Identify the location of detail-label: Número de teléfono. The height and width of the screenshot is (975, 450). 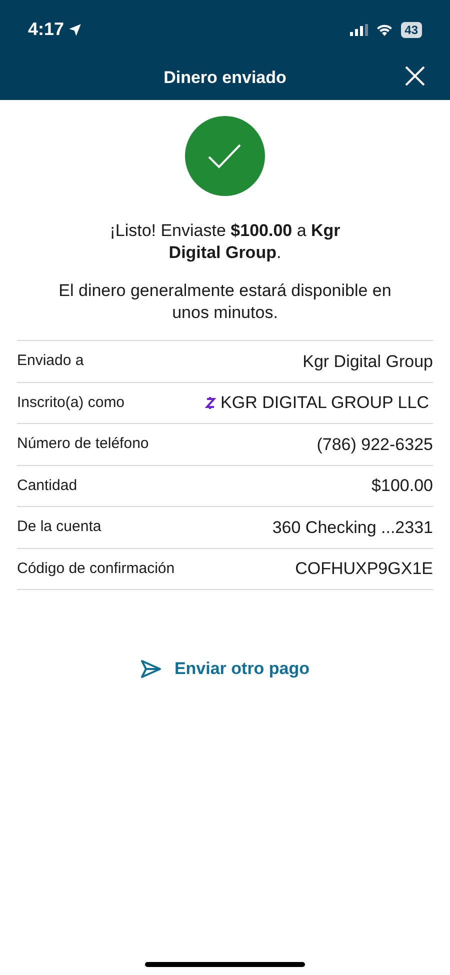
(83, 444).